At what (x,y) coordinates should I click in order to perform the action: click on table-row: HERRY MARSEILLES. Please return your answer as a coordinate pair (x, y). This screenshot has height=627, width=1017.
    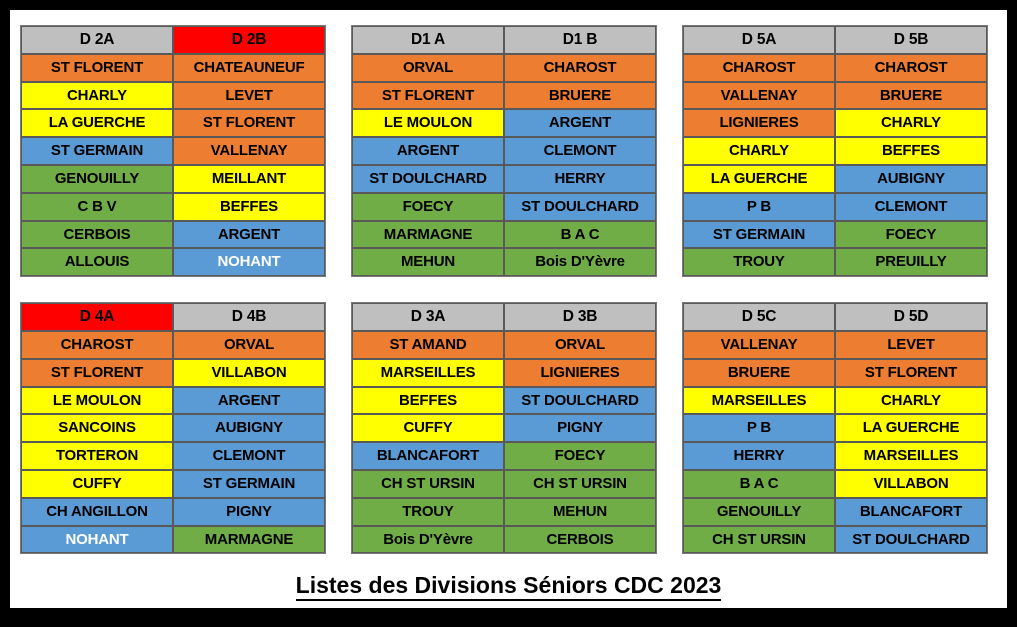
    Looking at the image, I should click on (835, 456).